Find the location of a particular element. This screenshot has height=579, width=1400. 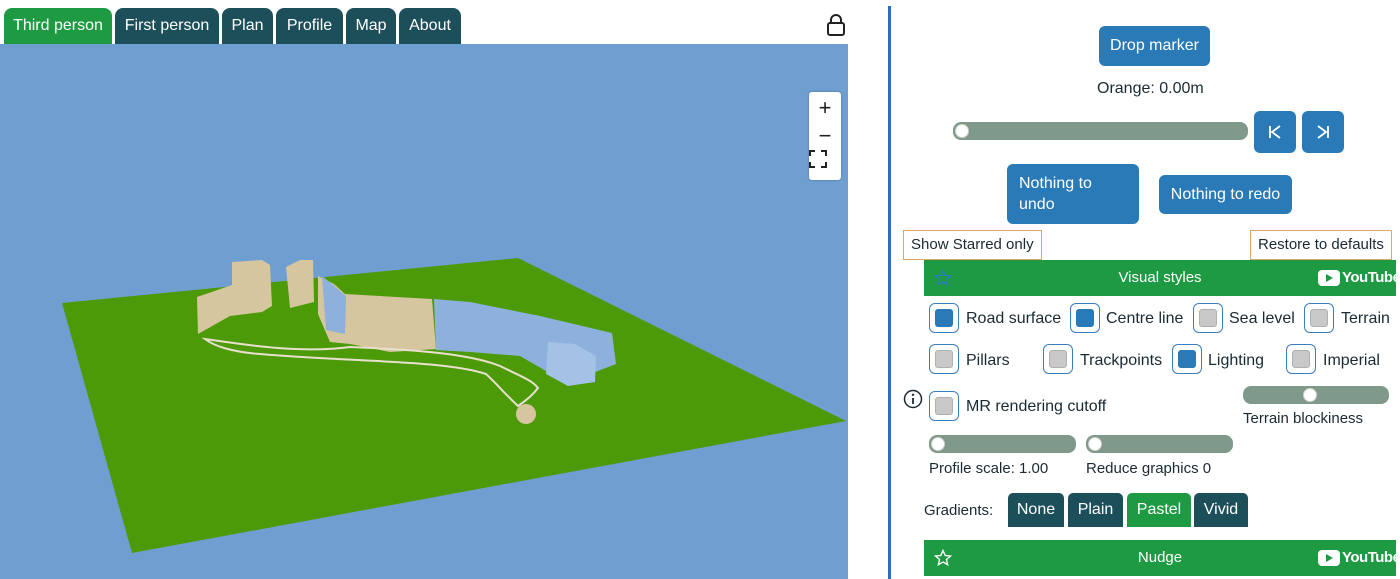

profile-scale-label: Profile scale: 1.00 is located at coordinates (989, 468).